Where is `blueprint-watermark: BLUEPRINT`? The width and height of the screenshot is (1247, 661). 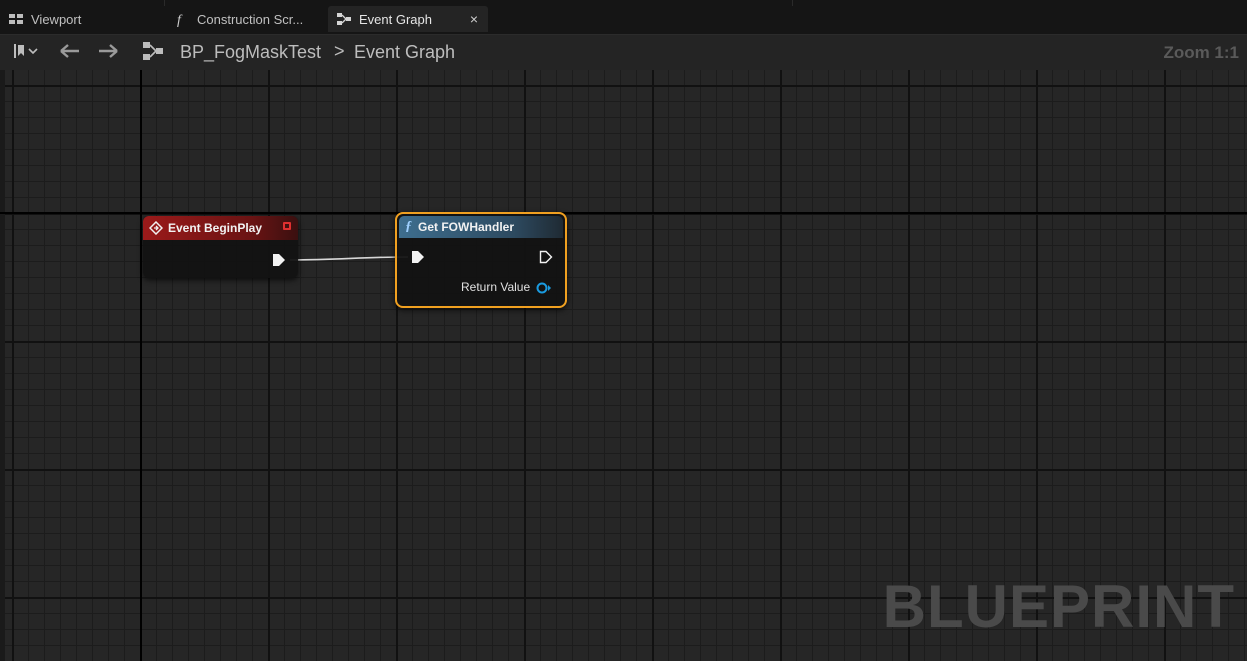 blueprint-watermark: BLUEPRINT is located at coordinates (1058, 606).